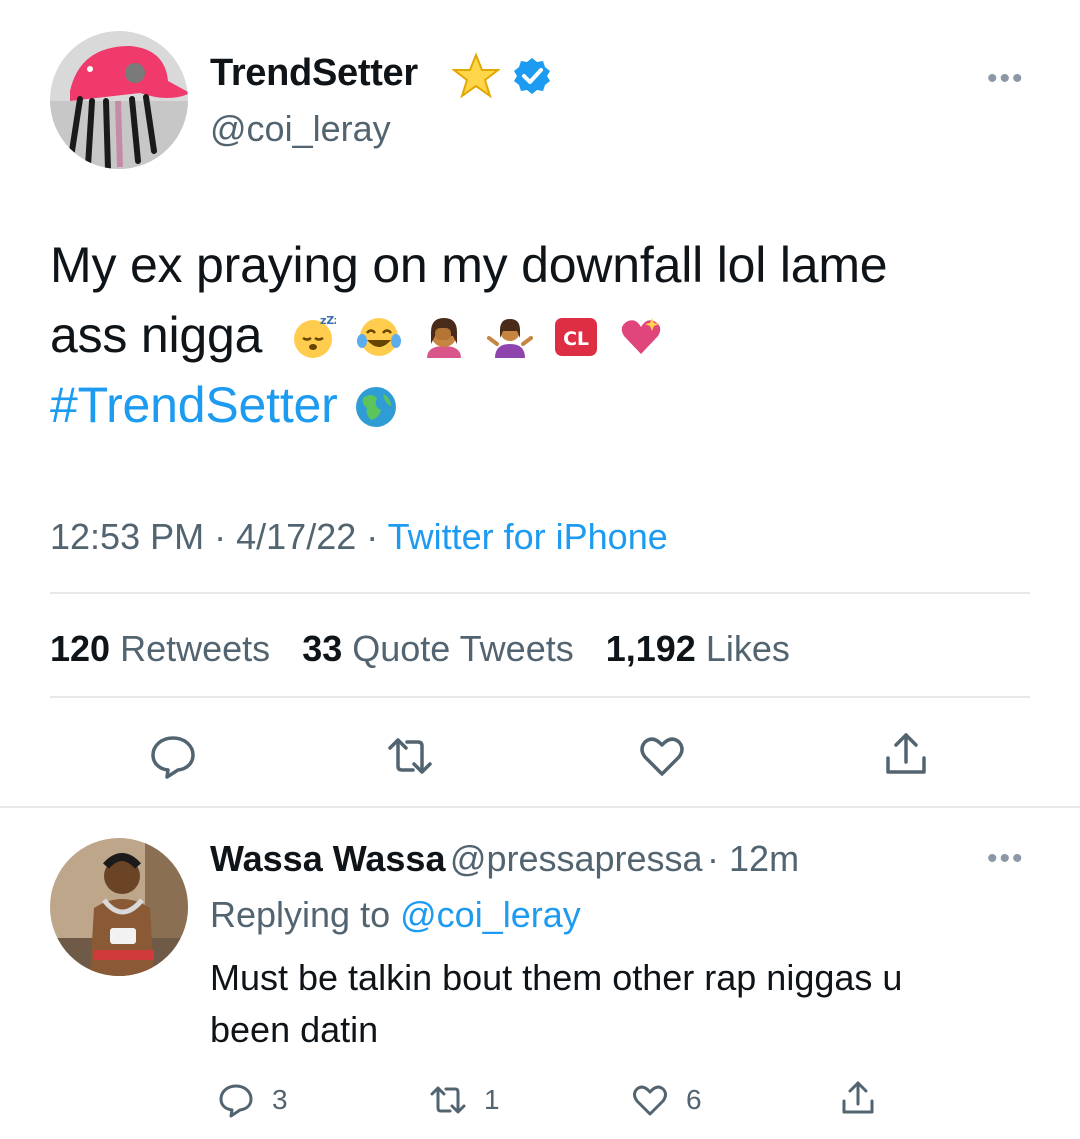 Image resolution: width=1080 pixels, height=1139 pixels. What do you see at coordinates (469, 265) in the screenshot?
I see `tweet-text-line-1: My ex praying on my downfall lol lame` at bounding box center [469, 265].